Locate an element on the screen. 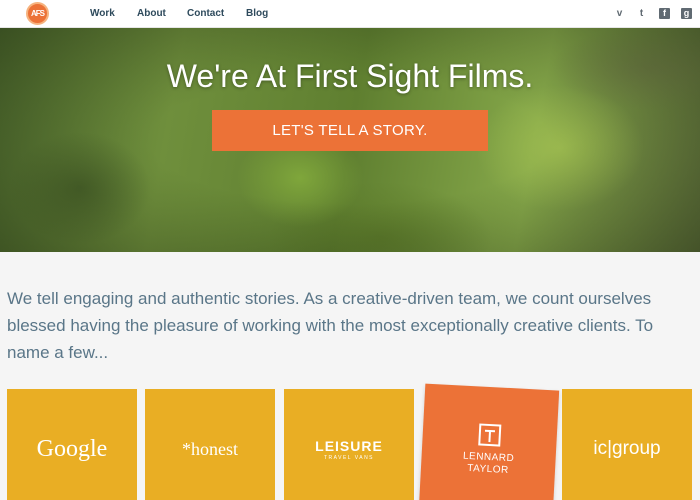 The width and height of the screenshot is (700, 500). client-tile-lennard-taylor: LENNARD TAYLOR is located at coordinates (489, 441).